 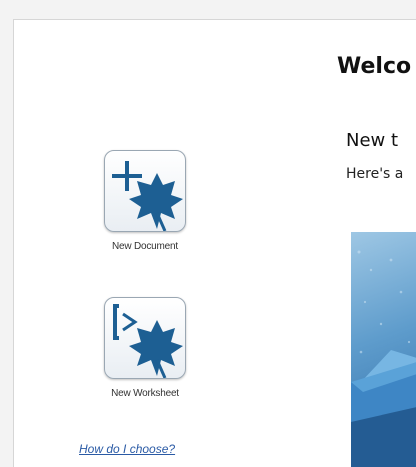 What do you see at coordinates (383, 358) in the screenshot?
I see `open-box-illustration` at bounding box center [383, 358].